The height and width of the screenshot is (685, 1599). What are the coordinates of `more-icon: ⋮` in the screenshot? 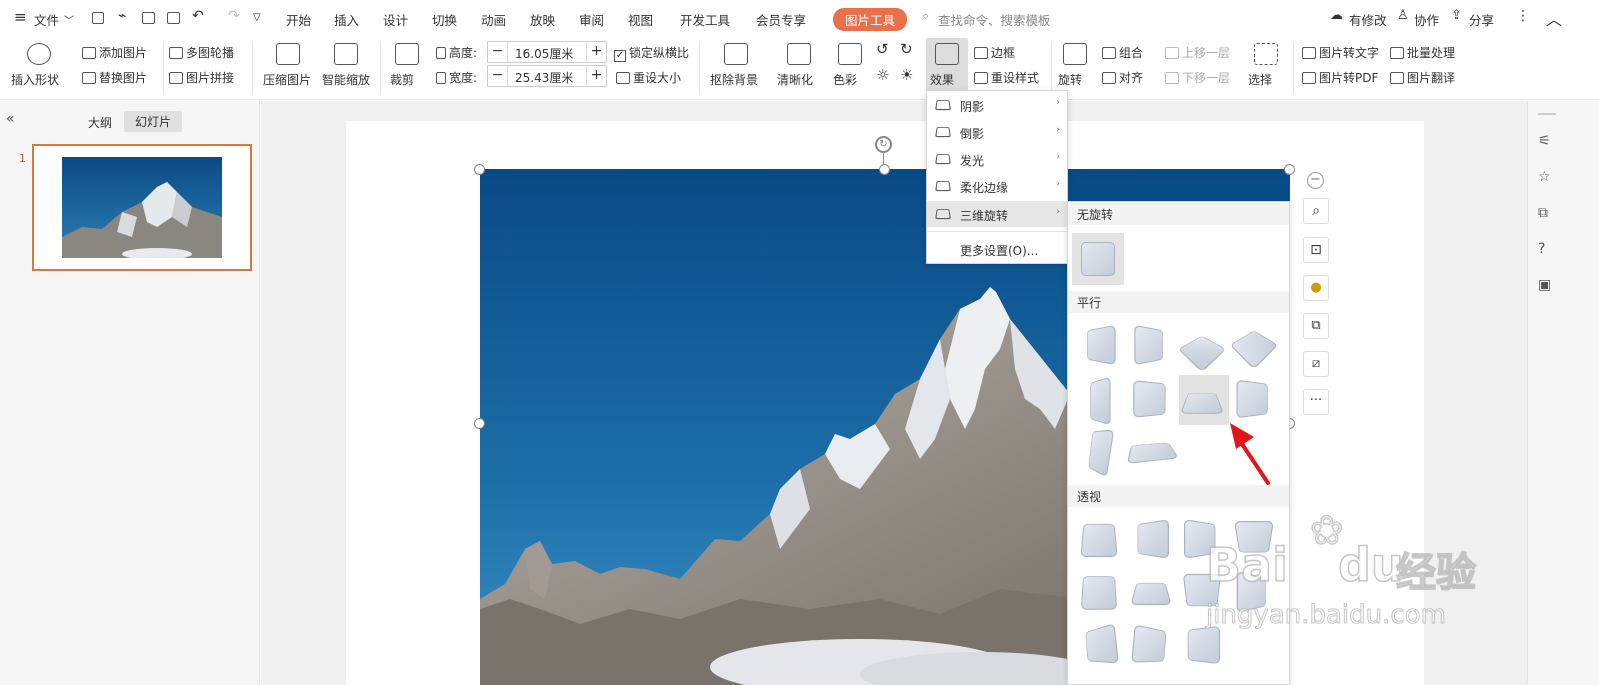 It's located at (1523, 16).